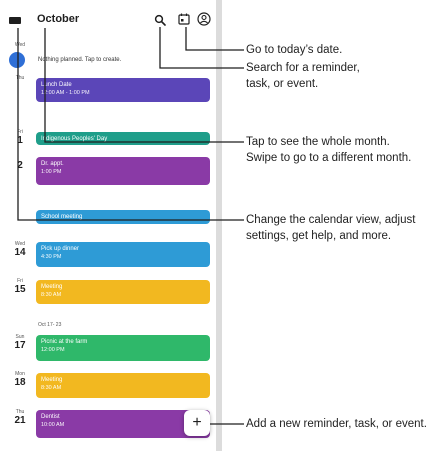  Describe the element at coordinates (79, 60) in the screenshot. I see `empty-day-prompt: Nothing planned. Tap to create.` at that location.